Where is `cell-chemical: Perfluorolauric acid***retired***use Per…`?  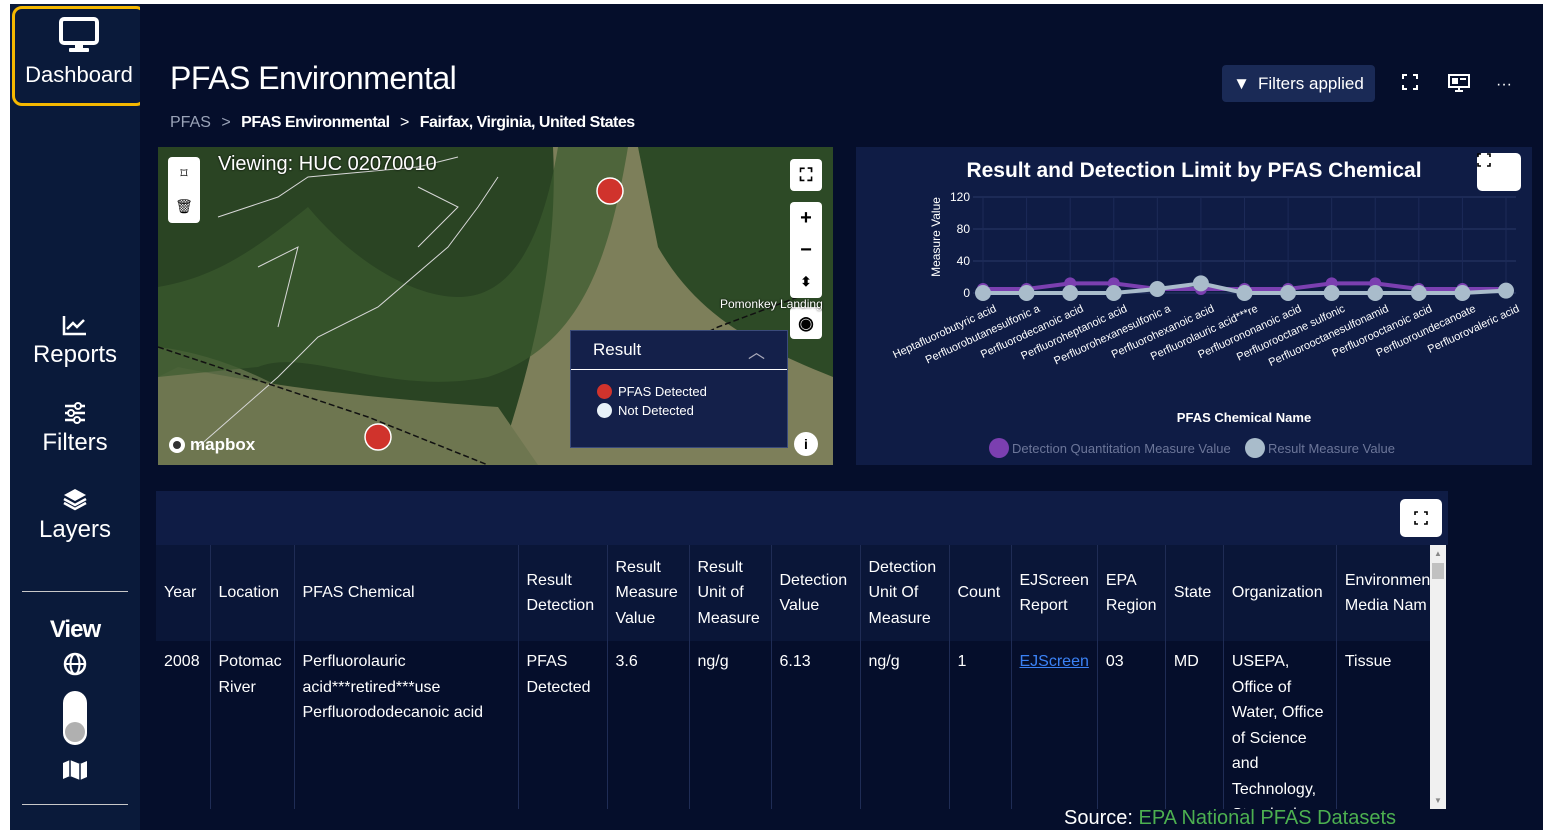 cell-chemical: Perfluorolauric acid***retired***use Per… is located at coordinates (406, 725).